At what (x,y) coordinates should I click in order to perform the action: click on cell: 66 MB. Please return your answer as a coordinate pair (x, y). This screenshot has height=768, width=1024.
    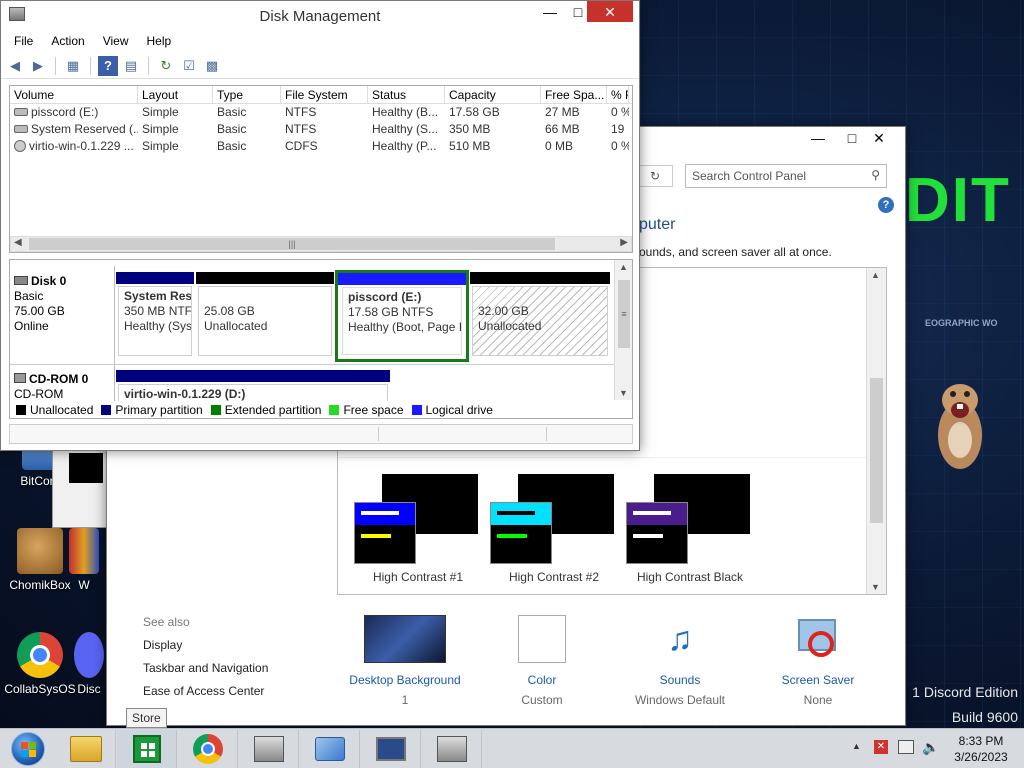
    Looking at the image, I should click on (562, 129).